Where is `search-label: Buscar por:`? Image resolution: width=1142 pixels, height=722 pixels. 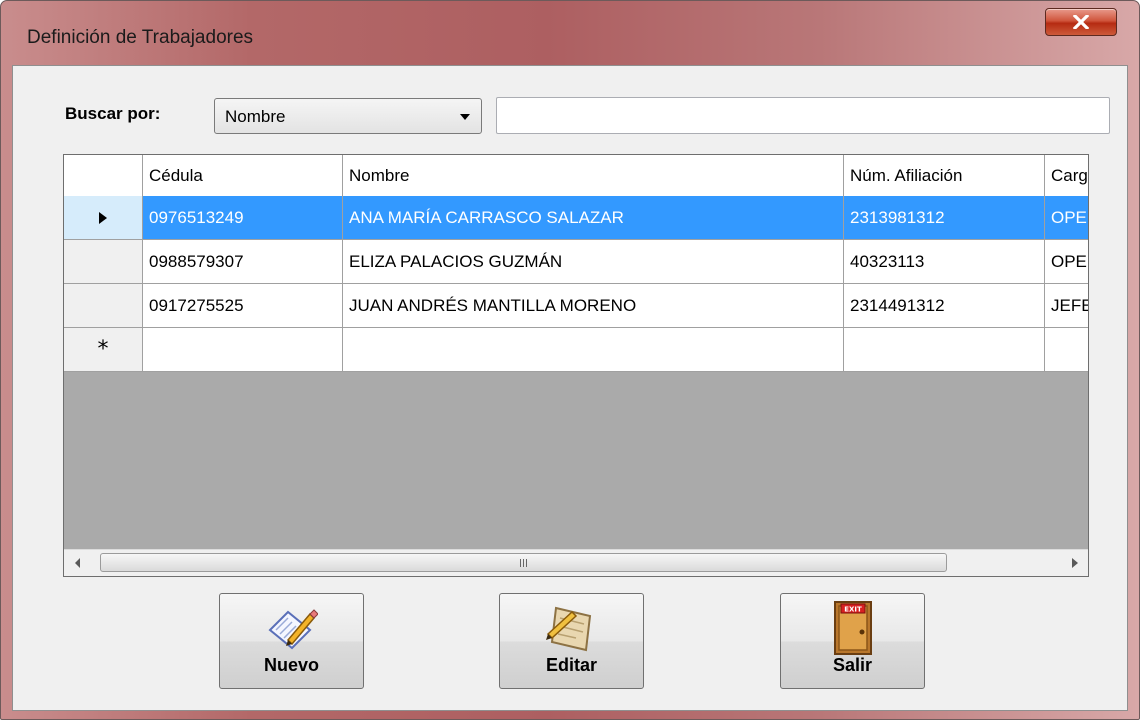 search-label: Buscar por: is located at coordinates (113, 113).